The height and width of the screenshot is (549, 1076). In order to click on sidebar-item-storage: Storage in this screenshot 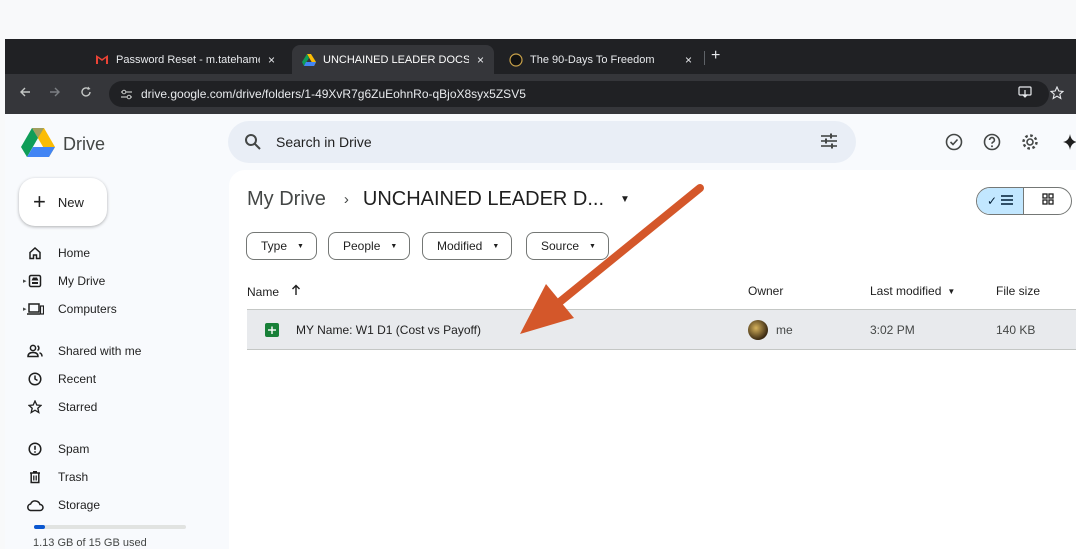, I will do `click(63, 505)`.